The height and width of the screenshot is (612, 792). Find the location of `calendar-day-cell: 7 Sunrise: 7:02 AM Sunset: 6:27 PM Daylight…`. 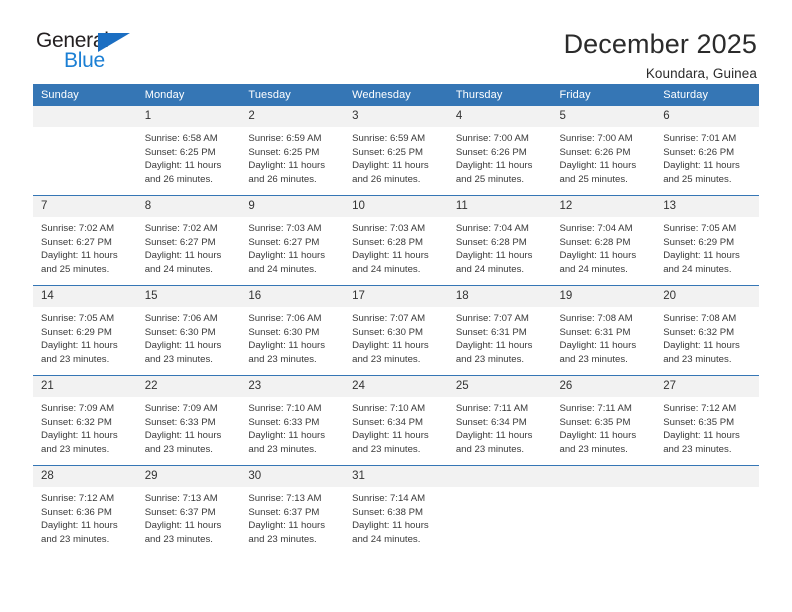

calendar-day-cell: 7 Sunrise: 7:02 AM Sunset: 6:27 PM Daylight… is located at coordinates (85, 240).